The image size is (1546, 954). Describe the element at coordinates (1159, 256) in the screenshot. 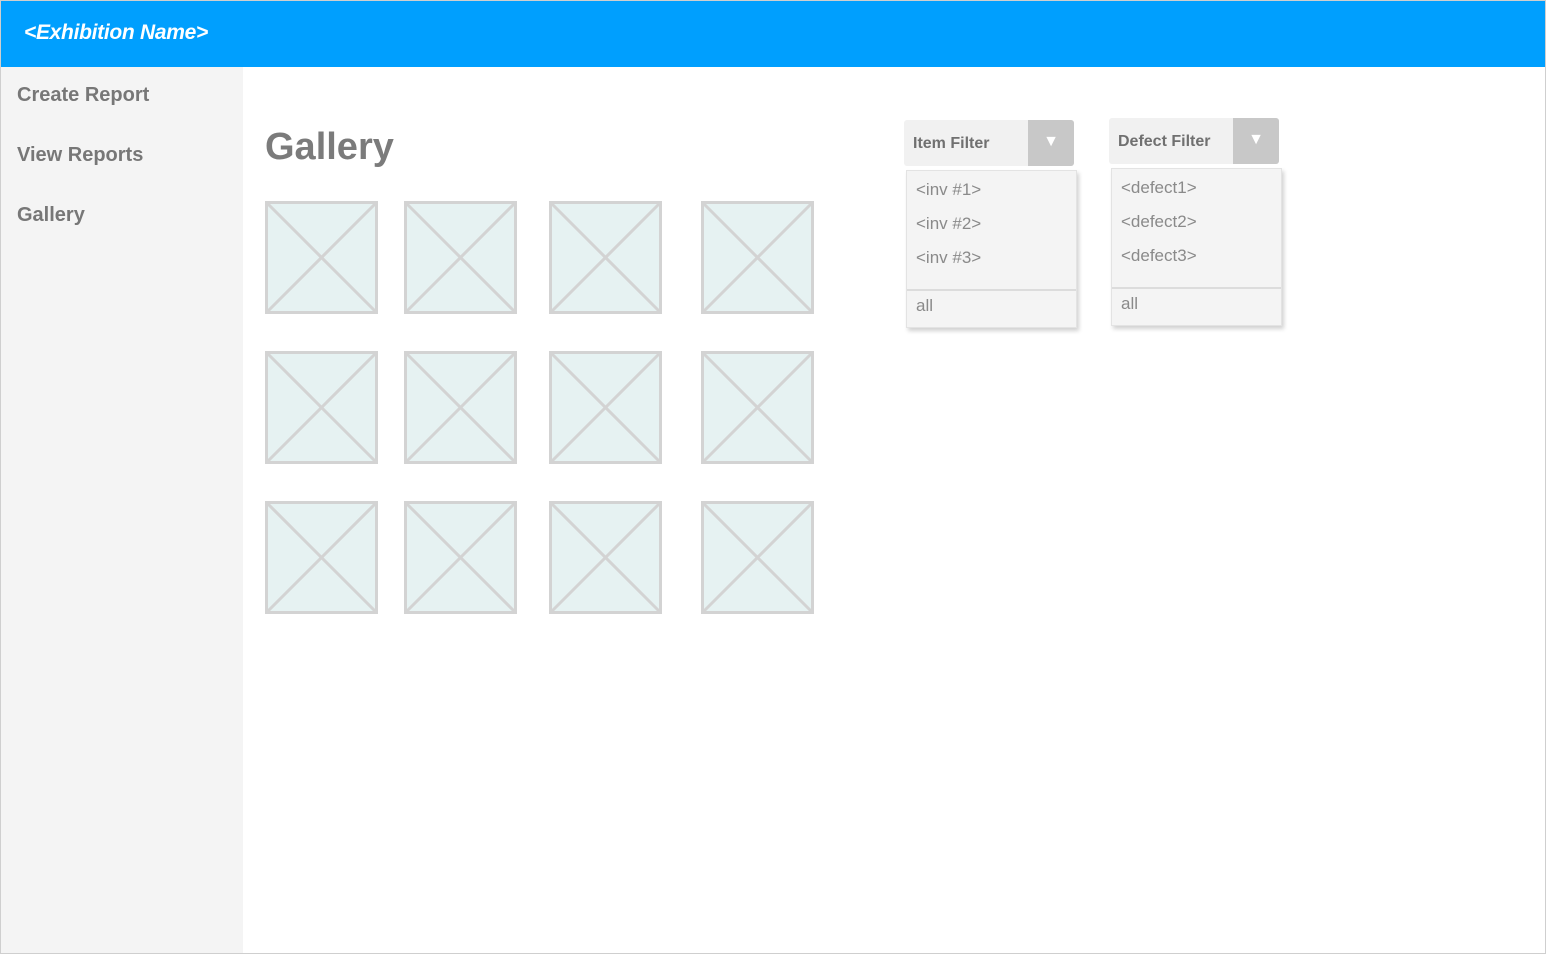

I see `defect-filter-option-defect3: <defect3>` at that location.